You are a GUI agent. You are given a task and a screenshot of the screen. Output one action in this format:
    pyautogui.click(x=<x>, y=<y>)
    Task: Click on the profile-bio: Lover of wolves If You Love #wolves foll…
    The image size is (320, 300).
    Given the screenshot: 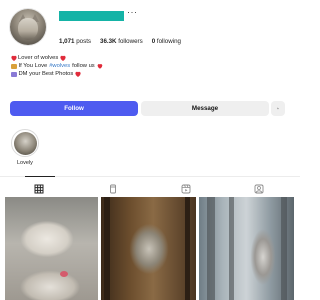 What is the action you would take?
    pyautogui.click(x=56, y=66)
    